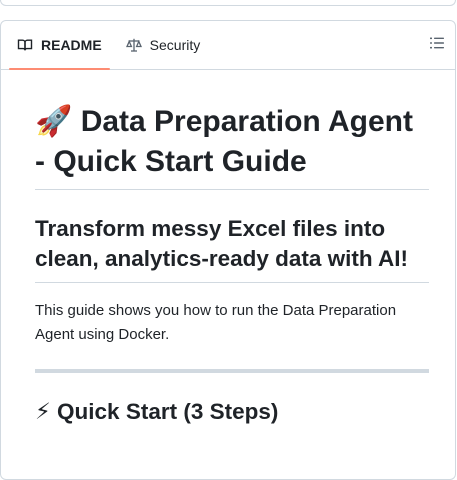  Describe the element at coordinates (71, 45) in the screenshot. I see `tab-readme-label: README` at that location.